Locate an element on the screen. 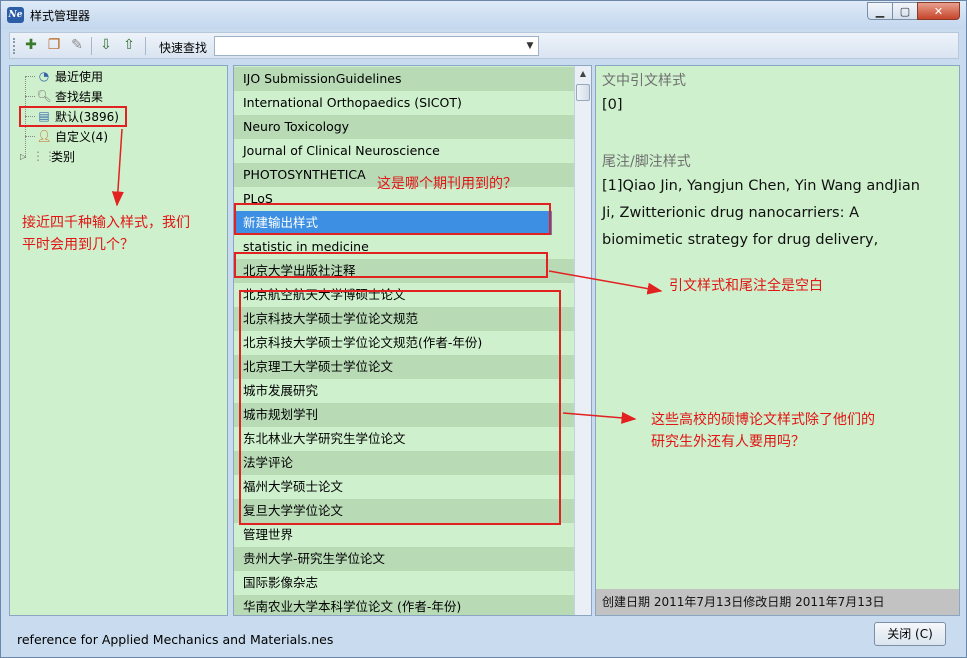 The height and width of the screenshot is (658, 967). tree-item-custom: 👤︎ 自定义(4) is located at coordinates (72, 136).